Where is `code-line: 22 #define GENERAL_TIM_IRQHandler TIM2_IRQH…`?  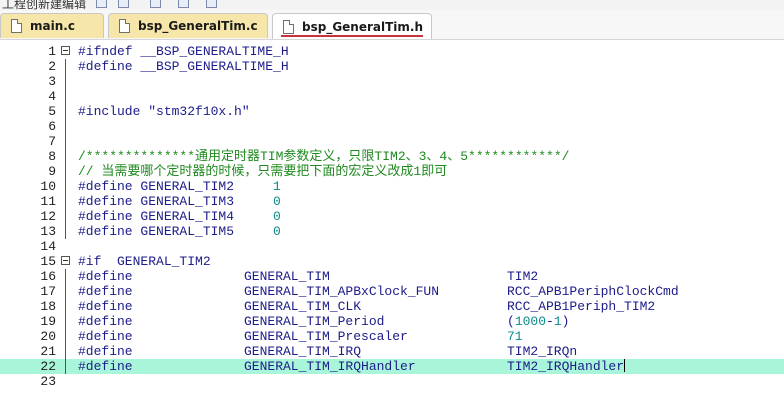 code-line: 22 #define GENERAL_TIM_IRQHandler TIM2_IRQH… is located at coordinates (392, 366).